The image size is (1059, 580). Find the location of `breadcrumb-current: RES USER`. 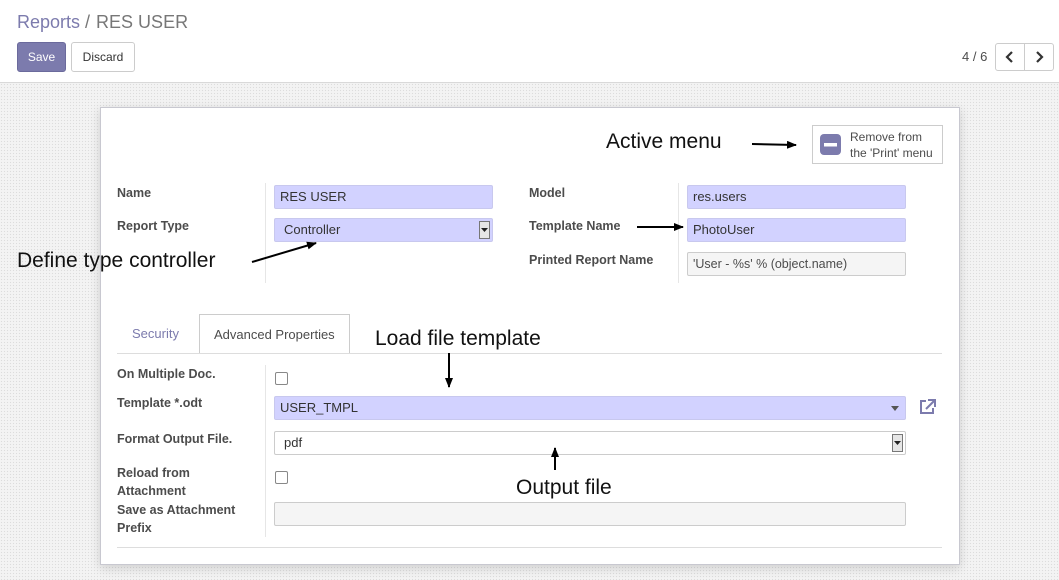

breadcrumb-current: RES USER is located at coordinates (142, 22).